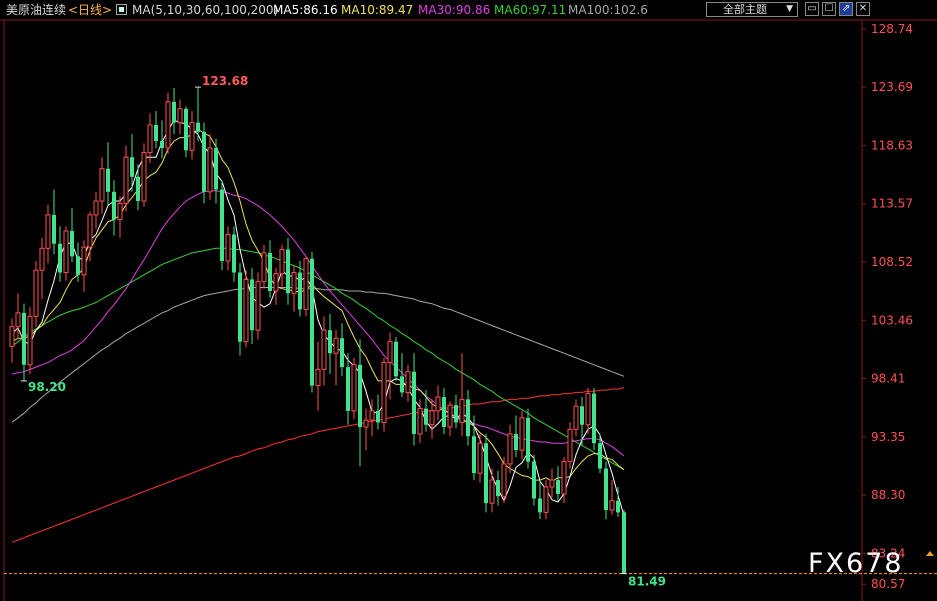 This screenshot has width=937, height=601. Describe the element at coordinates (647, 582) in the screenshot. I see `annotation-label-last: 81.49` at that location.